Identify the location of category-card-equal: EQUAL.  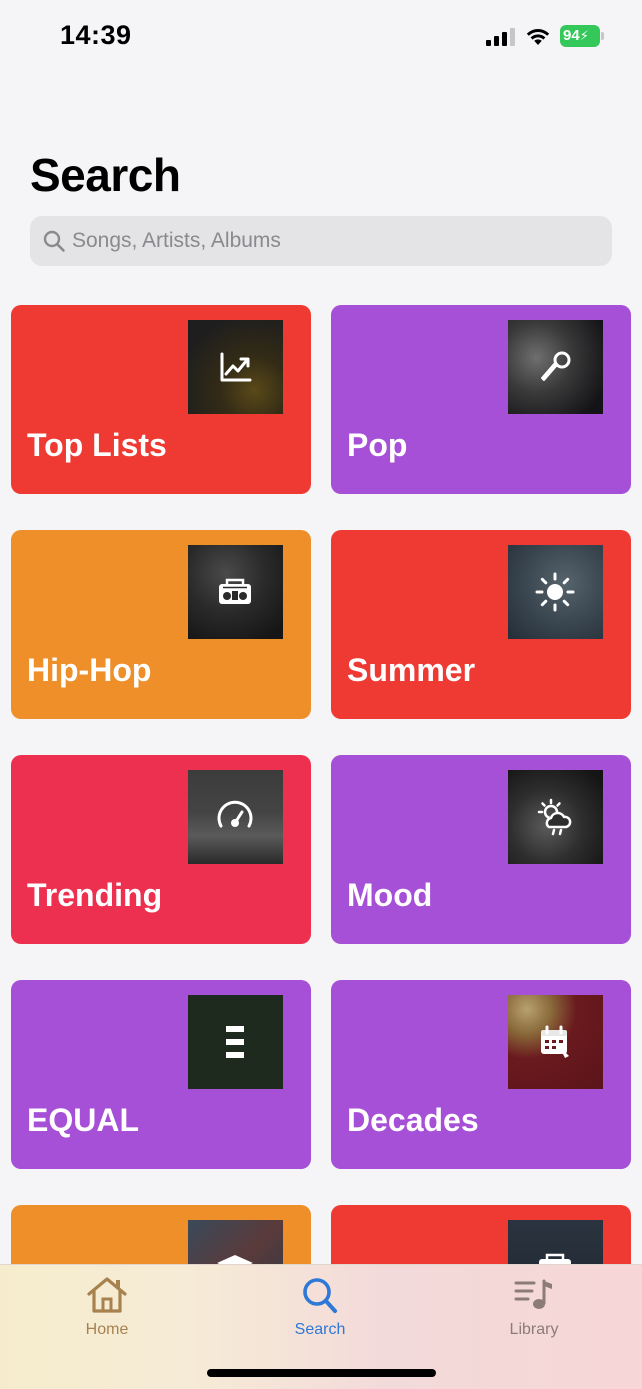
(161, 1074).